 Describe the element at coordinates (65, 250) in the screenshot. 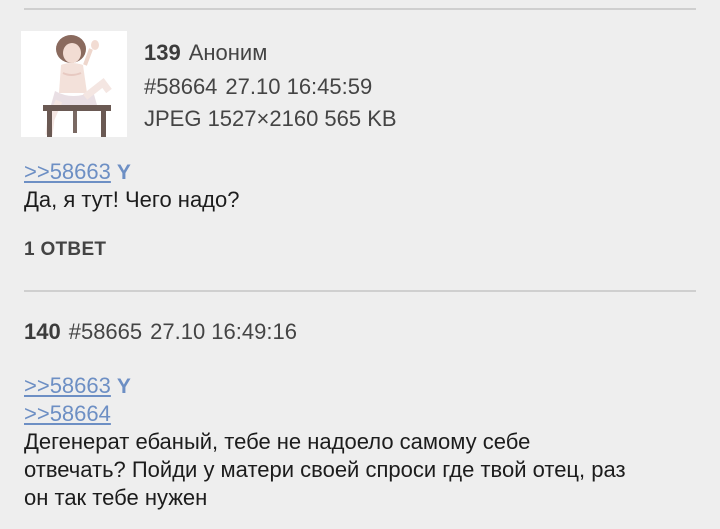

I see `replies-count-button: 1 ОТВЕТ` at that location.